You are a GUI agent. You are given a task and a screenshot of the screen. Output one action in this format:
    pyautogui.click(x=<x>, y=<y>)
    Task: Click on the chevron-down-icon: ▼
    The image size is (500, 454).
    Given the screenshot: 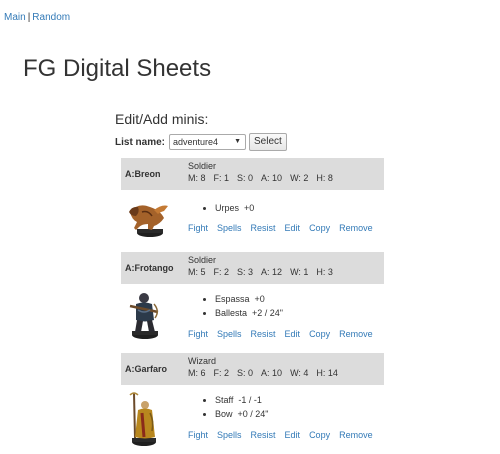 What is the action you would take?
    pyautogui.click(x=238, y=141)
    